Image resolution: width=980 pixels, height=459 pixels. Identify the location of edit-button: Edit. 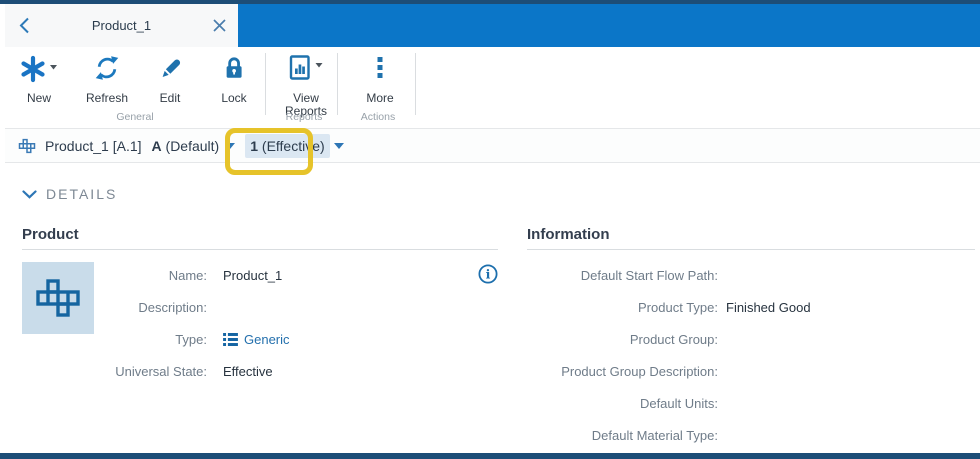
(170, 84).